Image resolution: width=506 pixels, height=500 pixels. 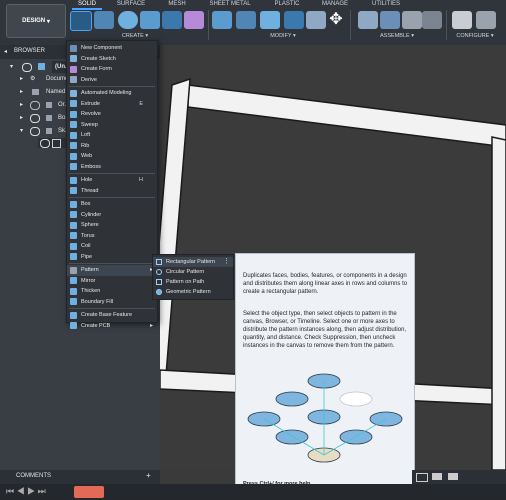 I want to click on as-built-joint-icon, so click(x=412, y=20).